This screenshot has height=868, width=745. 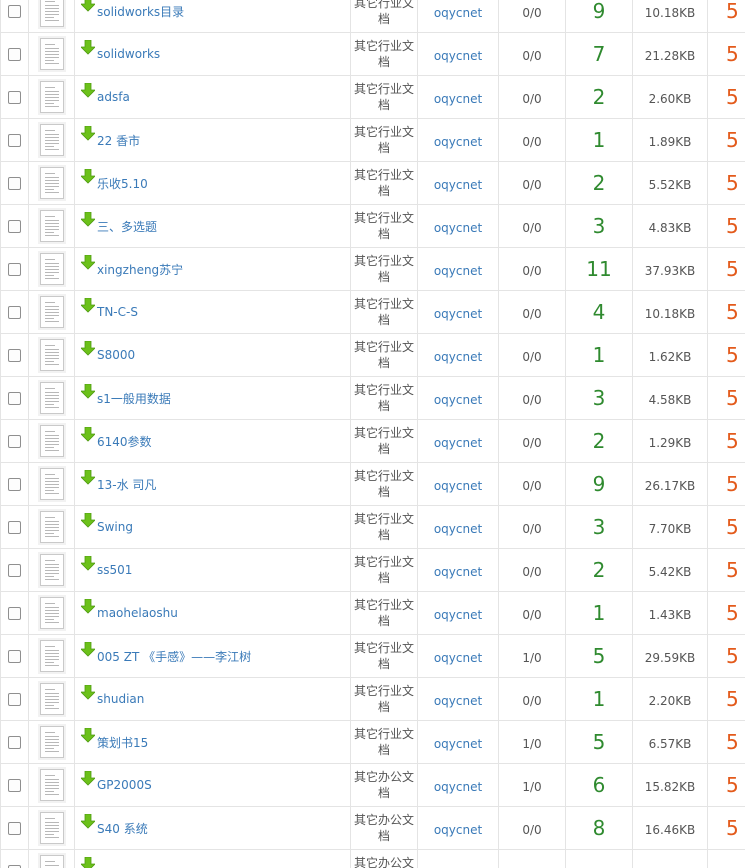 What do you see at coordinates (128, 54) in the screenshot?
I see `document-title-link: solidworks` at bounding box center [128, 54].